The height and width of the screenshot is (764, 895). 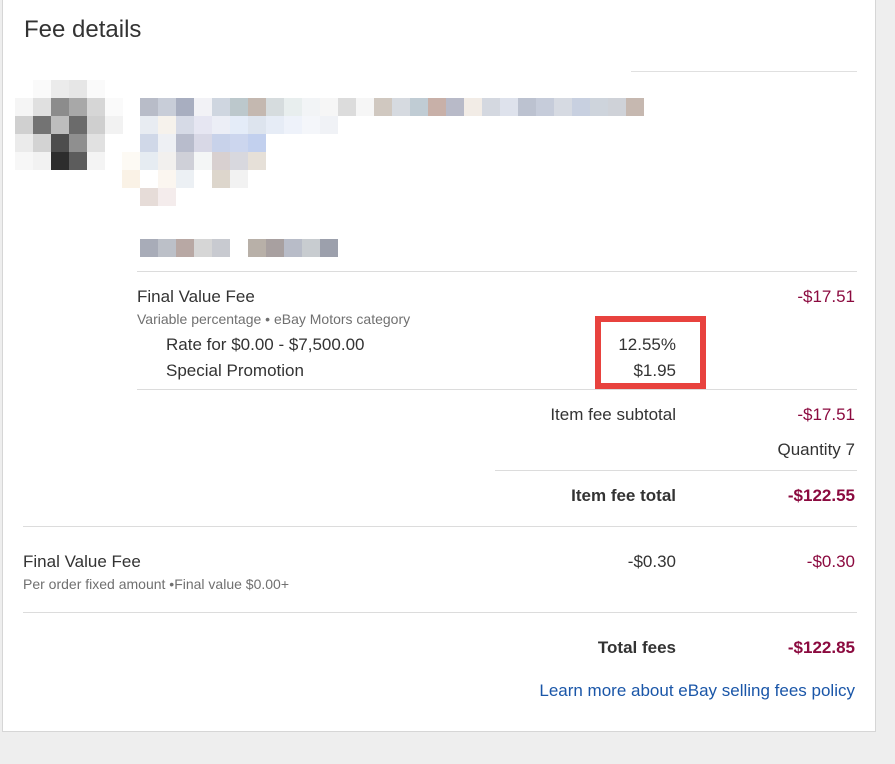 I want to click on total-fees-value: -$122.85, so click(x=821, y=647).